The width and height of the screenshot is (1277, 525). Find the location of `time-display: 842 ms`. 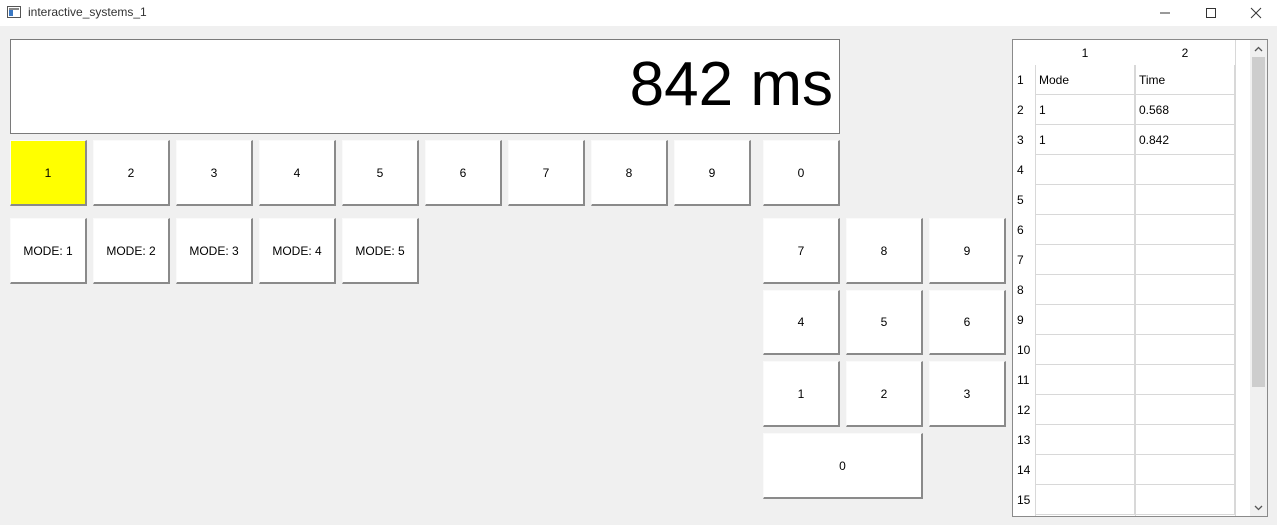

time-display: 842 ms is located at coordinates (425, 86).